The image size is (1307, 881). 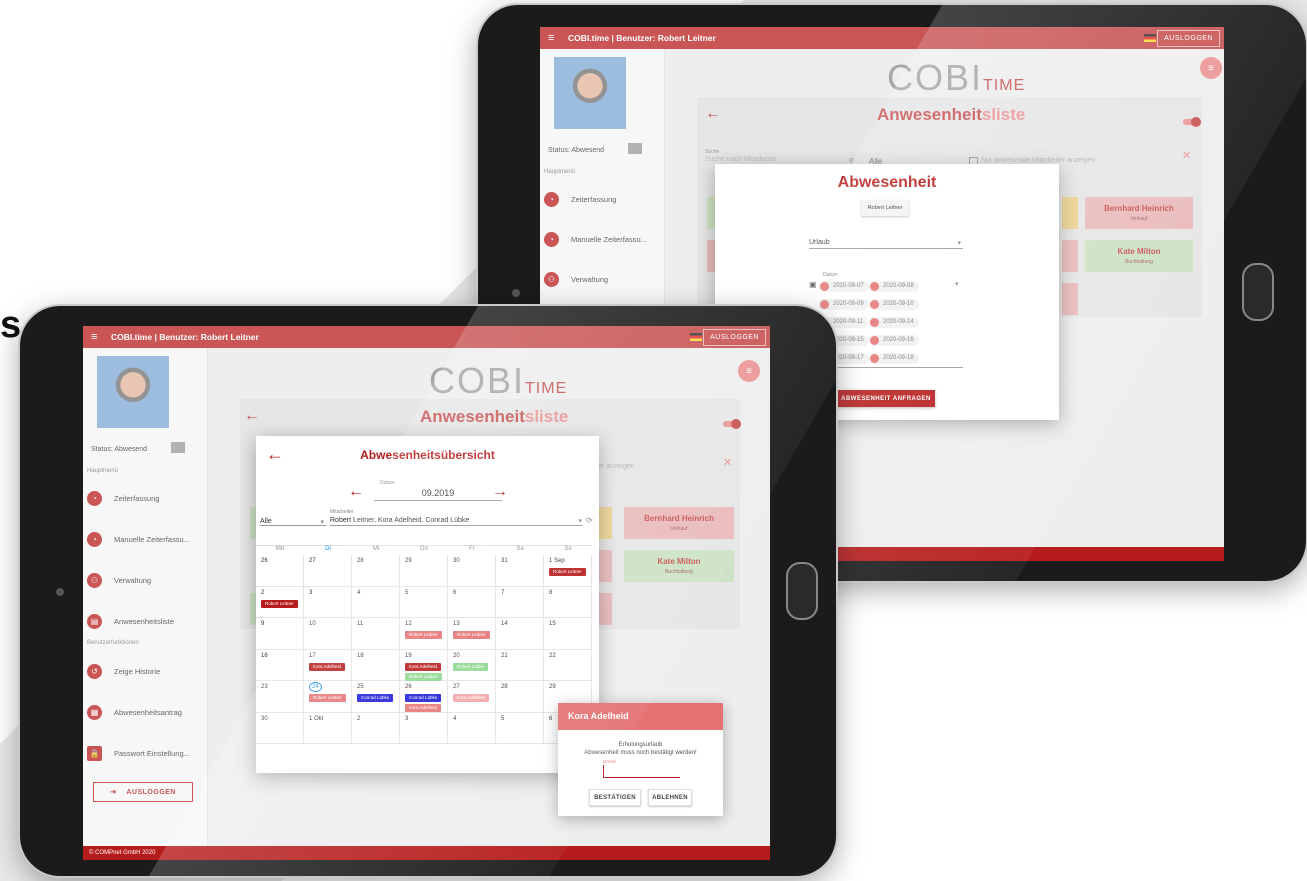 I want to click on day-number: 21, so click(x=504, y=655).